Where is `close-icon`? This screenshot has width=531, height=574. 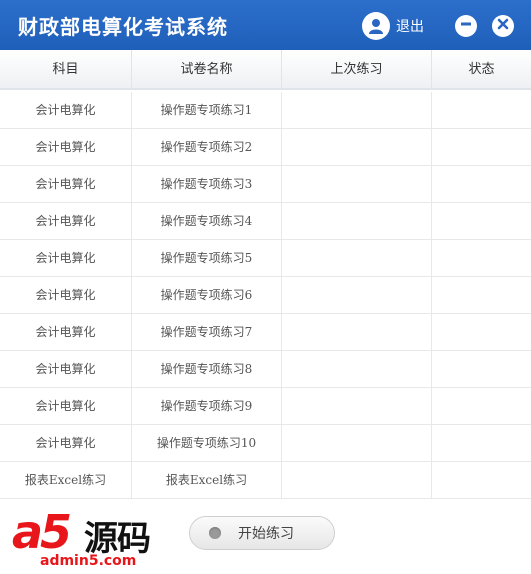
close-icon is located at coordinates (503, 26).